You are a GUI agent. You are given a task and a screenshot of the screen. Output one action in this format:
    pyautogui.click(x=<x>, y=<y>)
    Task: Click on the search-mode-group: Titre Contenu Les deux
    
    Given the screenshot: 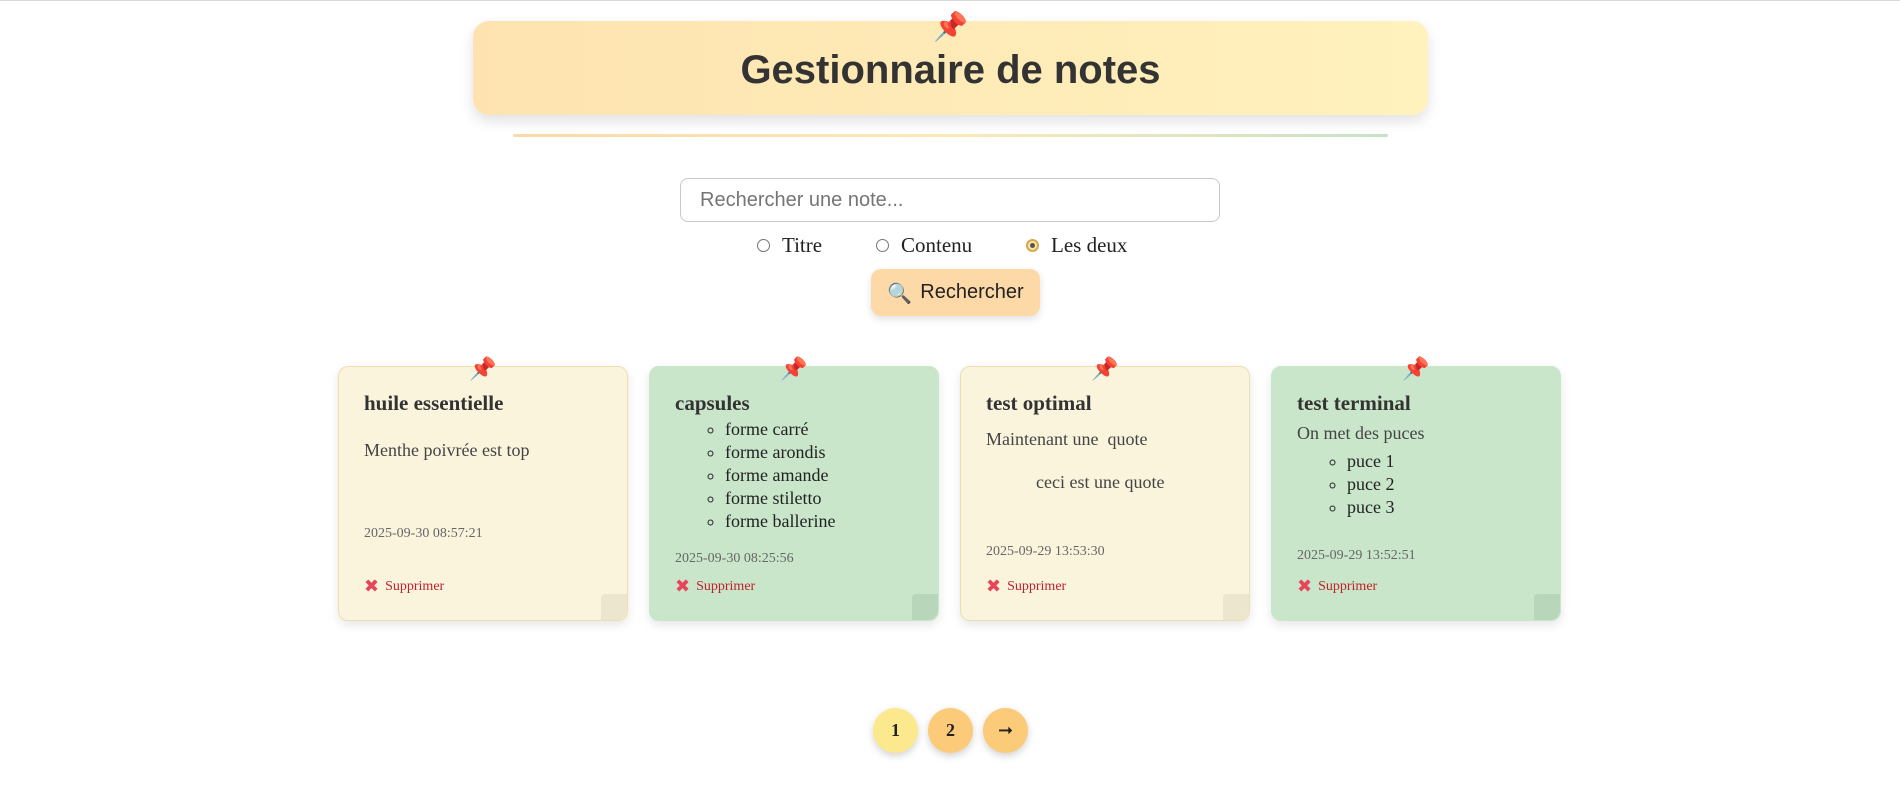 What is the action you would take?
    pyautogui.click(x=950, y=246)
    